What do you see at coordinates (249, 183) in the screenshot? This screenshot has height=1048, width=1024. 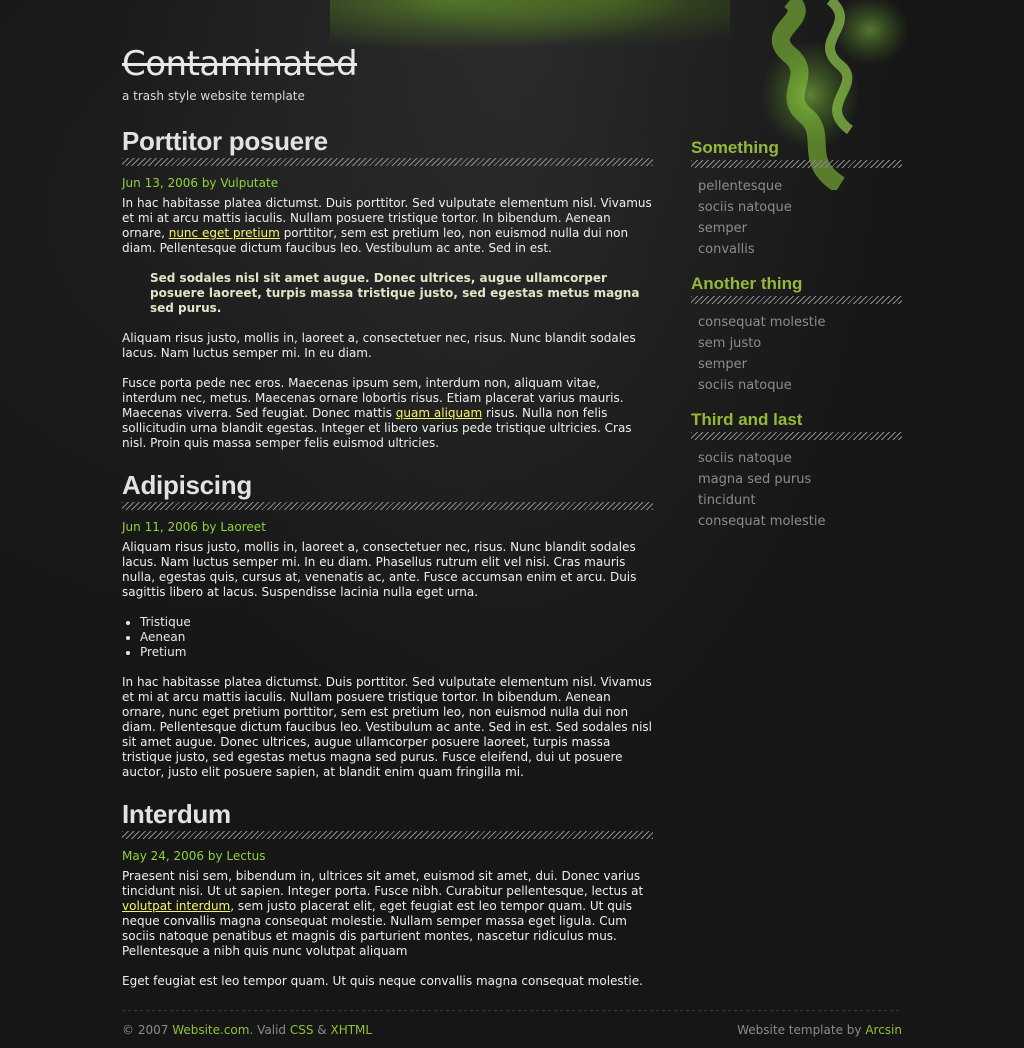 I see `post-author-link: Vulputate` at bounding box center [249, 183].